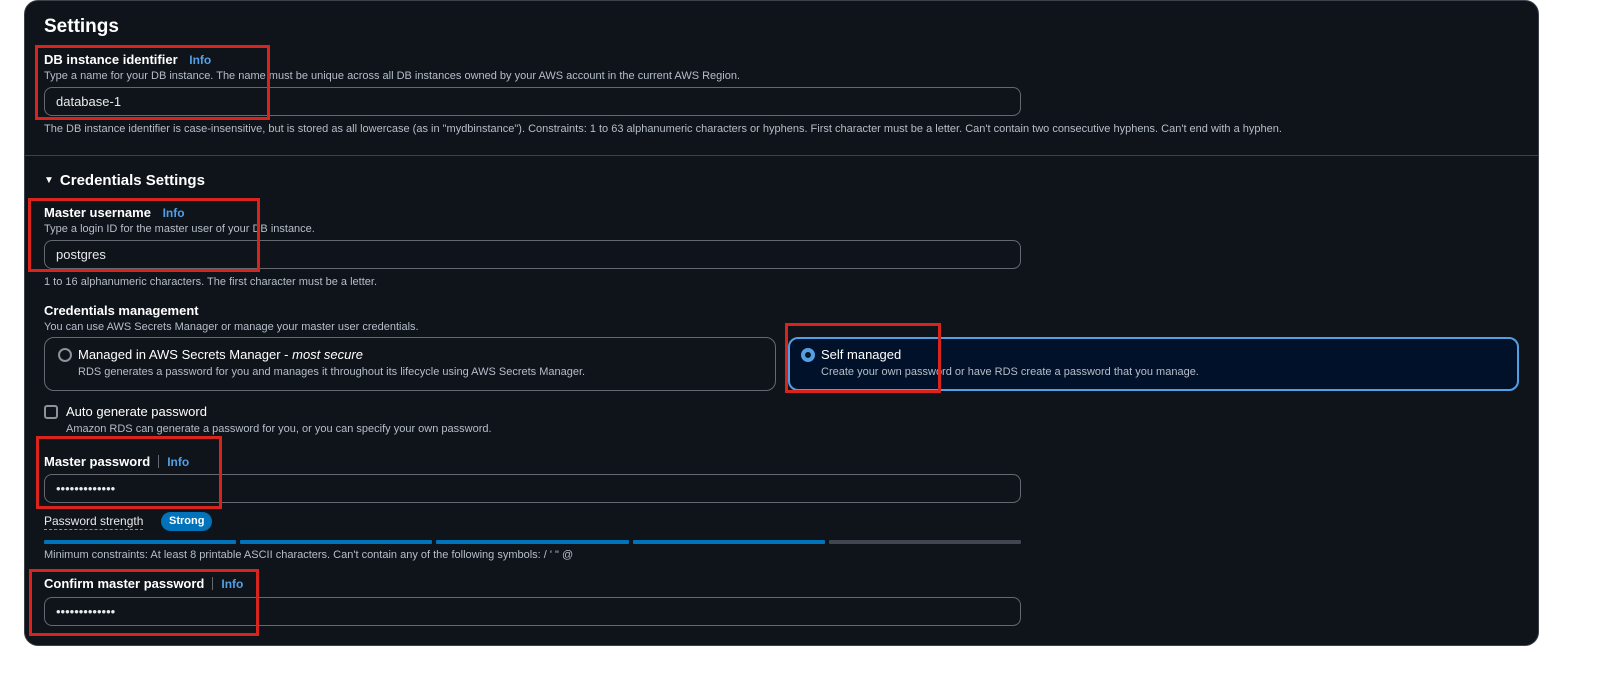 This screenshot has width=1600, height=673. Describe the element at coordinates (200, 60) in the screenshot. I see `db-identifier-info-link: Info` at that location.